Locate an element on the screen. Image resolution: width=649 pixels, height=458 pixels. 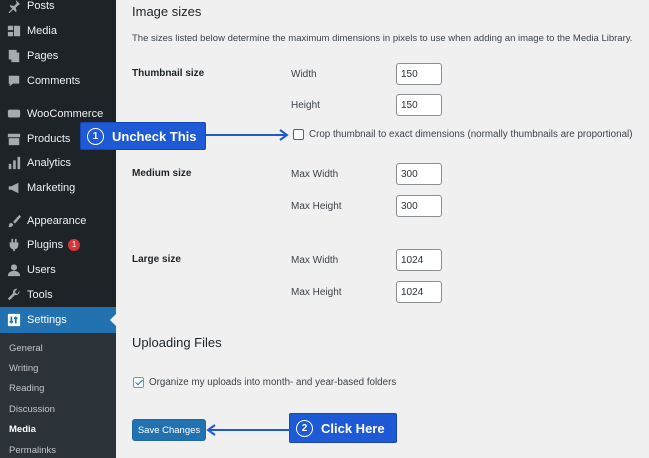
save-changes-button: Save Changes is located at coordinates (169, 430).